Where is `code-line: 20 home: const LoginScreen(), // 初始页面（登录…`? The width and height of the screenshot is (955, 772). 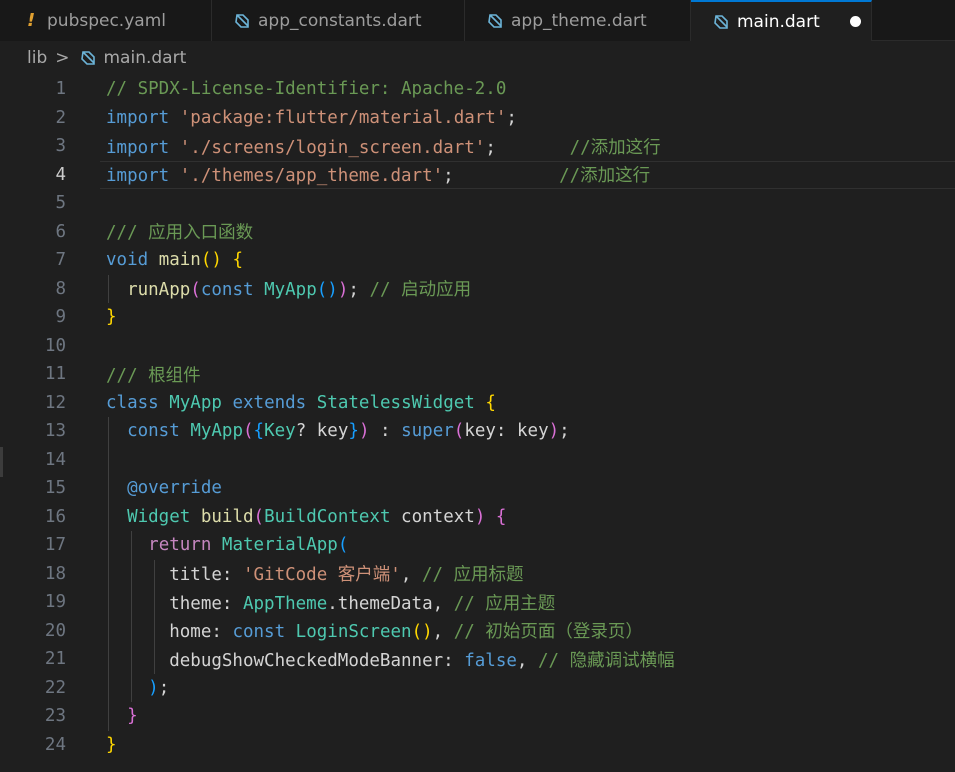 code-line: 20 home: const LoginScreen(), // 初始页面（登录… is located at coordinates (477, 631).